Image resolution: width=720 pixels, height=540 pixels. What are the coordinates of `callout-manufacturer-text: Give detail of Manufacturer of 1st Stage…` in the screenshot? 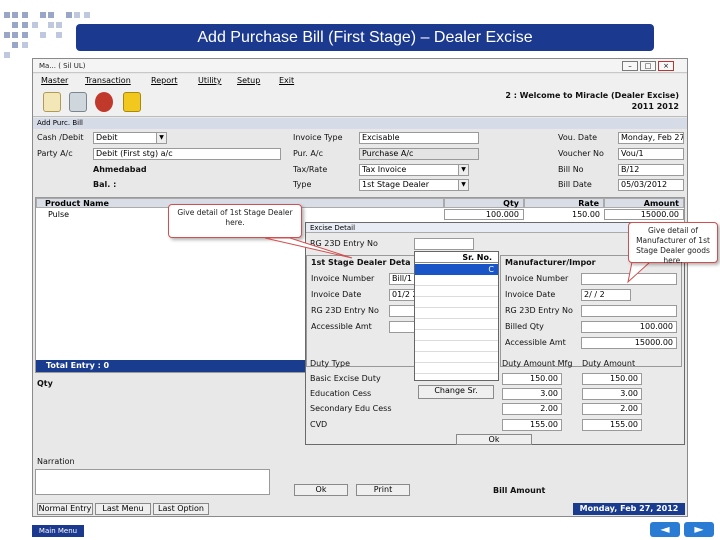 It's located at (673, 245).